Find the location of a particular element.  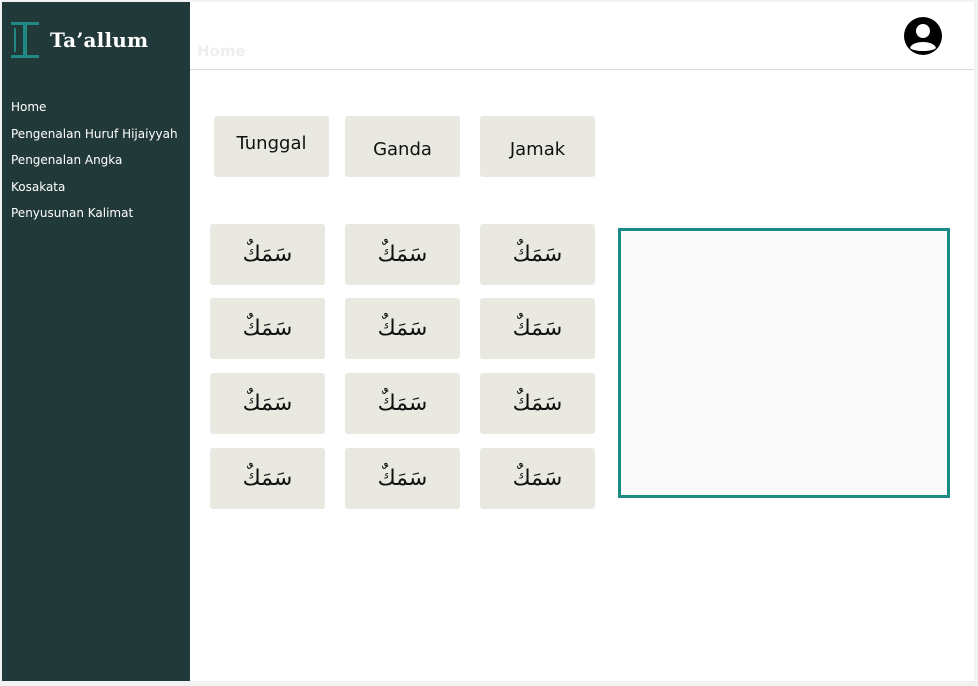

category-jamak-button: Jamak is located at coordinates (537, 146).